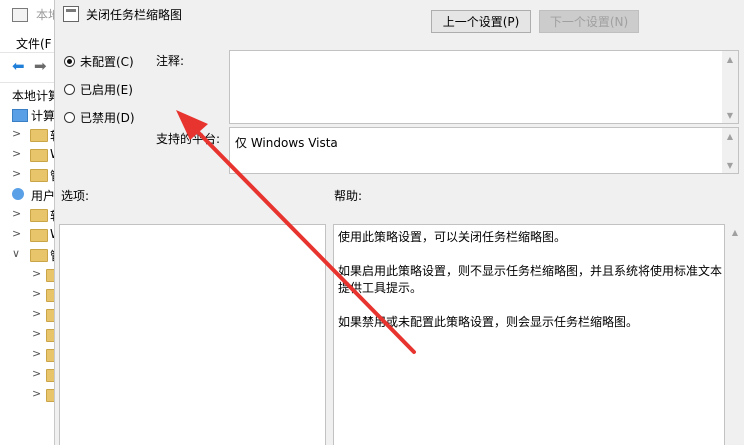 This screenshot has height=446, width=744. Describe the element at coordinates (452, 237) in the screenshot. I see `help-paragraph: 使用此策略设置，可以关闭任务栏缩略图。` at that location.